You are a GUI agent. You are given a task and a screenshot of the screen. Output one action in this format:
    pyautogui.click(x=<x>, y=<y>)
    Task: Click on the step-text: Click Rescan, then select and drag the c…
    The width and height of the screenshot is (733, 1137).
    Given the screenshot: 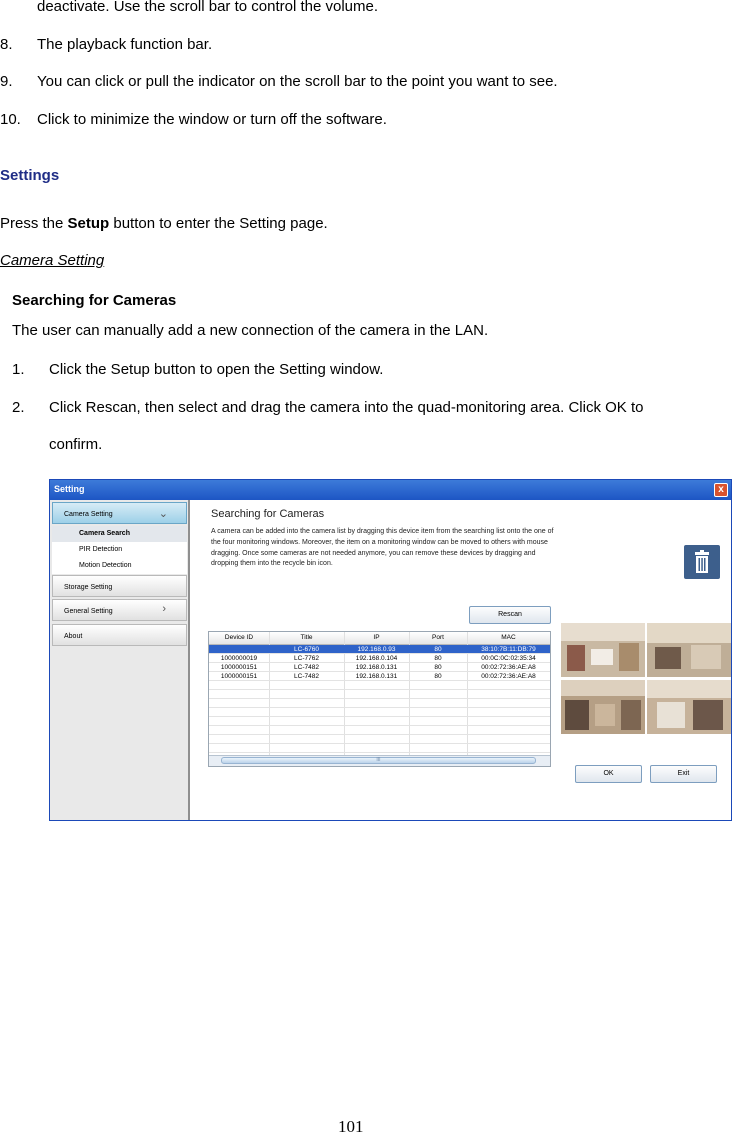 What is the action you would take?
    pyautogui.click(x=346, y=407)
    